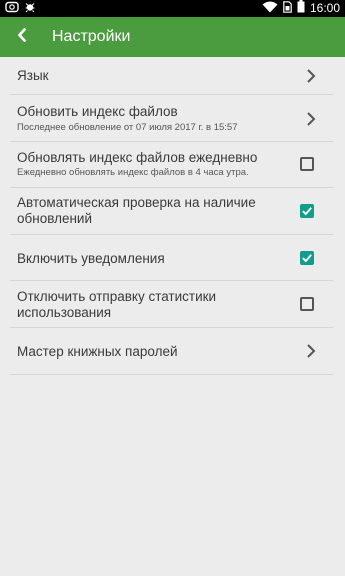 Image resolution: width=345 pixels, height=576 pixels. What do you see at coordinates (12, 9) in the screenshot?
I see `app-icon` at bounding box center [12, 9].